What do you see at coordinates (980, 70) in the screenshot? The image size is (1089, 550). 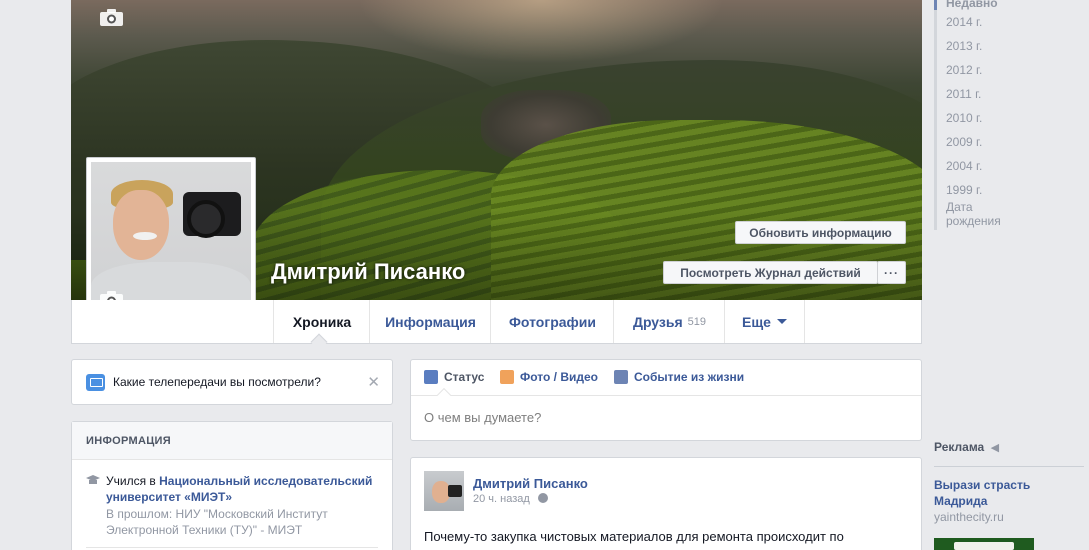 I see `year-item: 2012 г.` at bounding box center [980, 70].